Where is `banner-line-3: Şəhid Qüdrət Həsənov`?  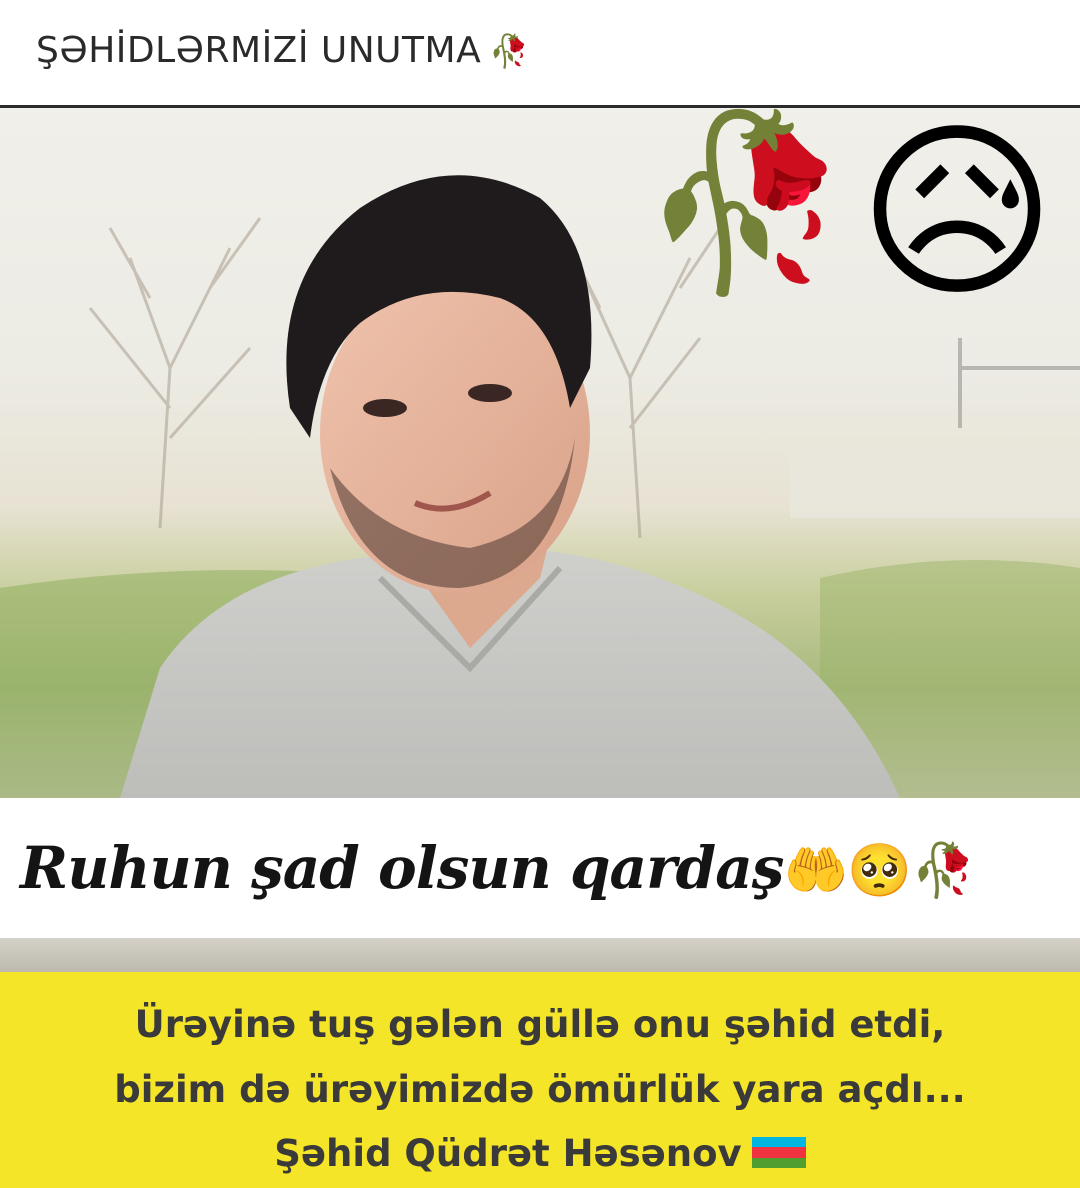 banner-line-3: Şəhid Qüdrət Həsənov is located at coordinates (540, 1153).